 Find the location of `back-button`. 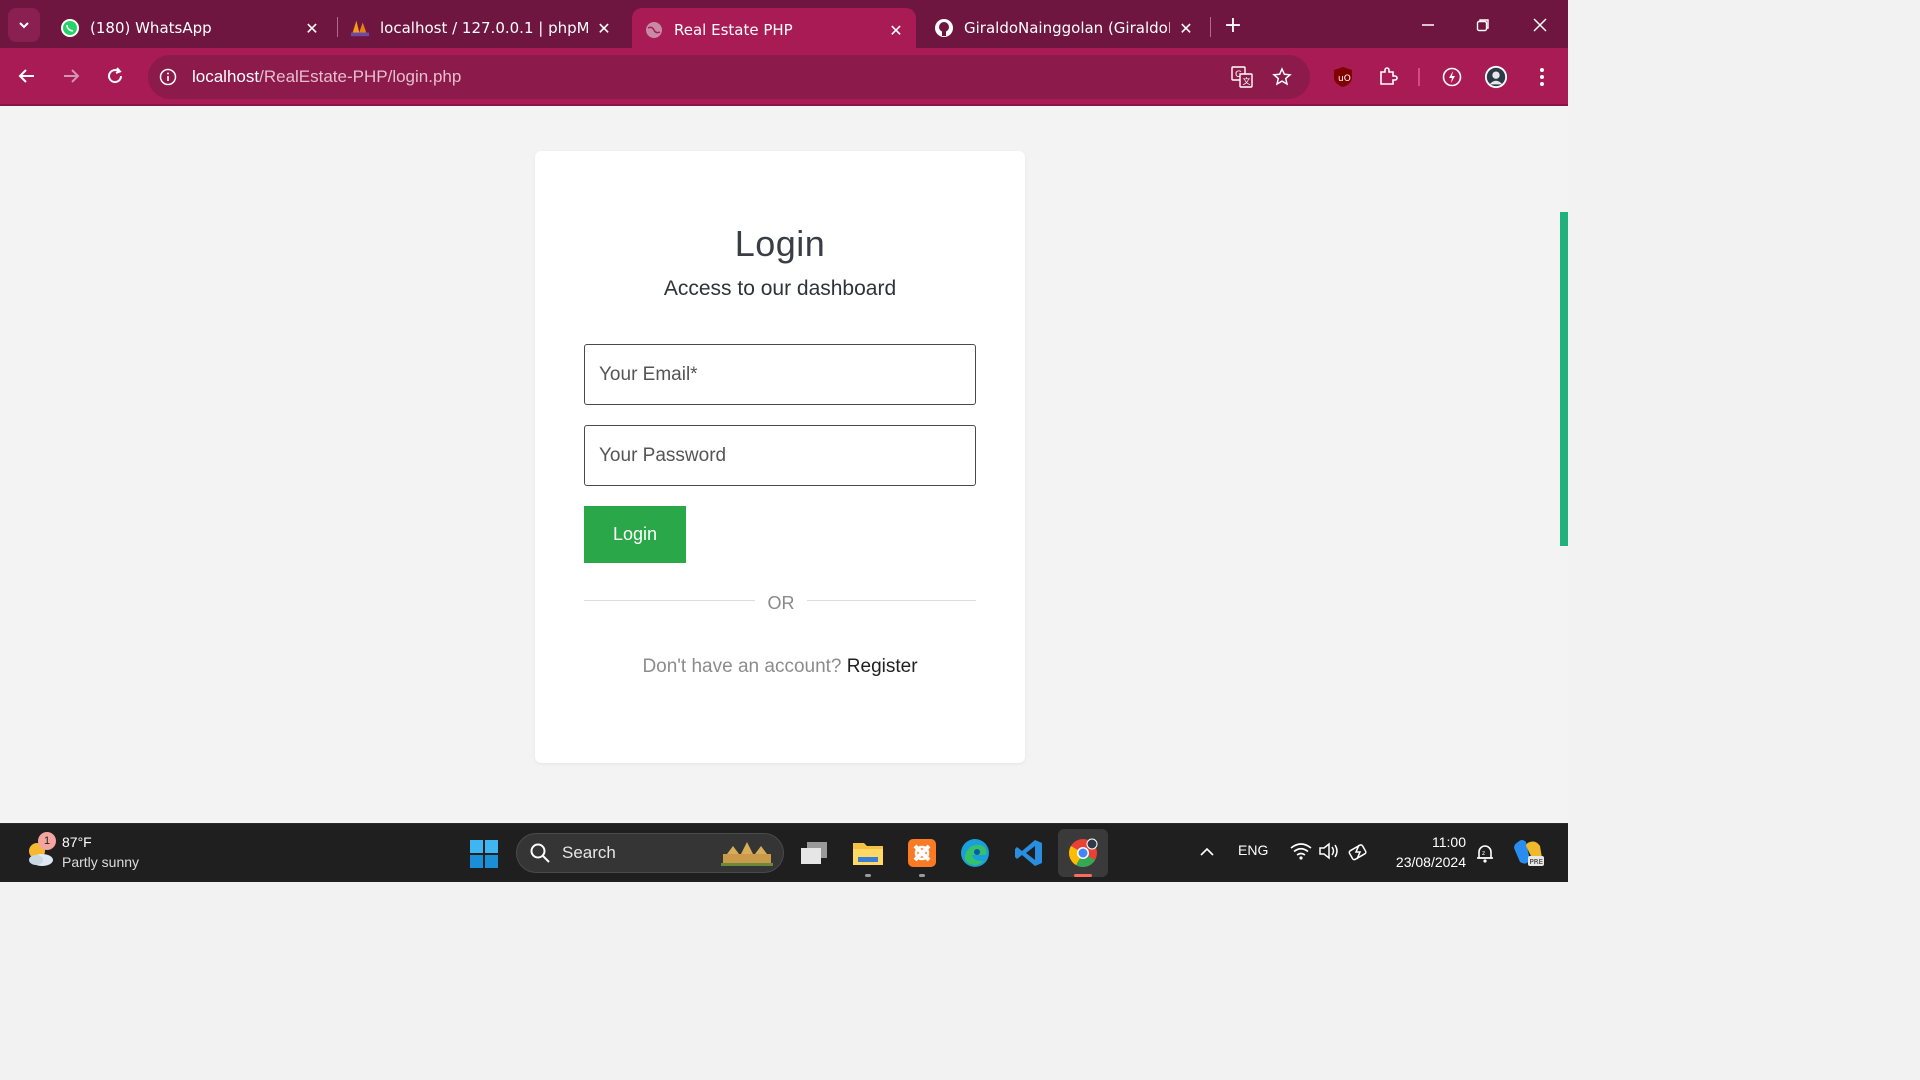

back-button is located at coordinates (27, 76).